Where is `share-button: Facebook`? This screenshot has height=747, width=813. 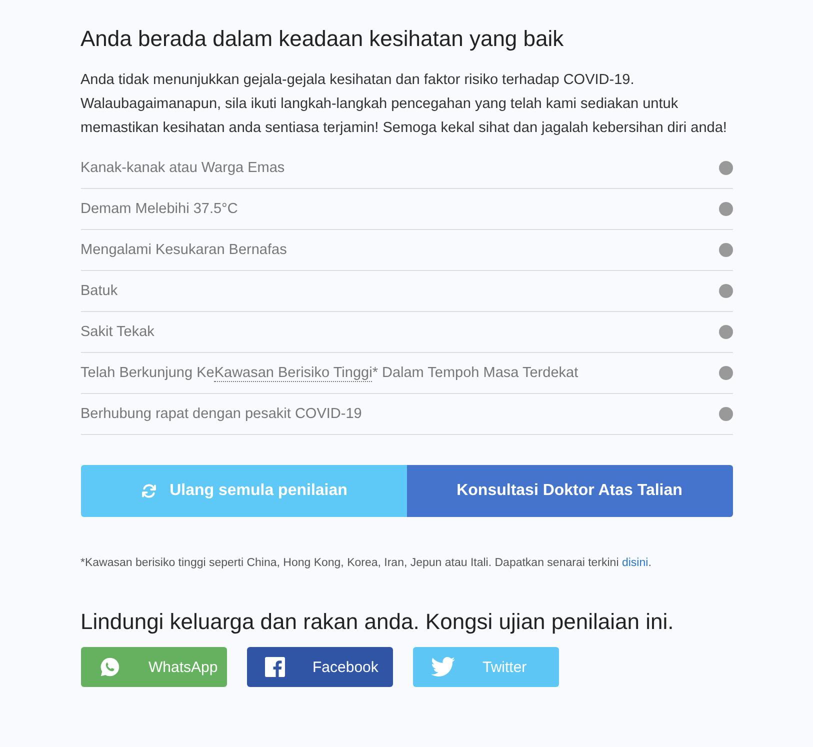
share-button: Facebook is located at coordinates (319, 667).